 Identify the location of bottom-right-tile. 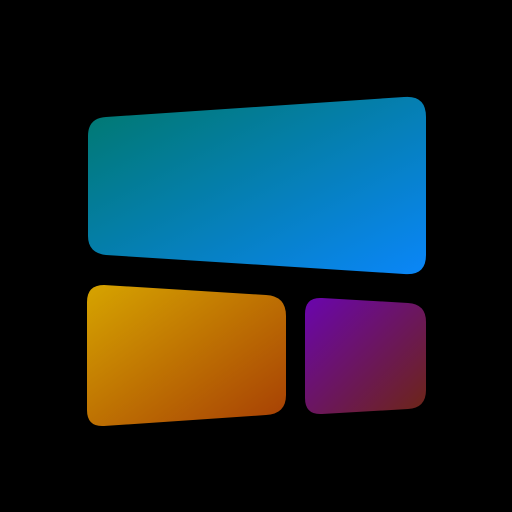
(365, 356).